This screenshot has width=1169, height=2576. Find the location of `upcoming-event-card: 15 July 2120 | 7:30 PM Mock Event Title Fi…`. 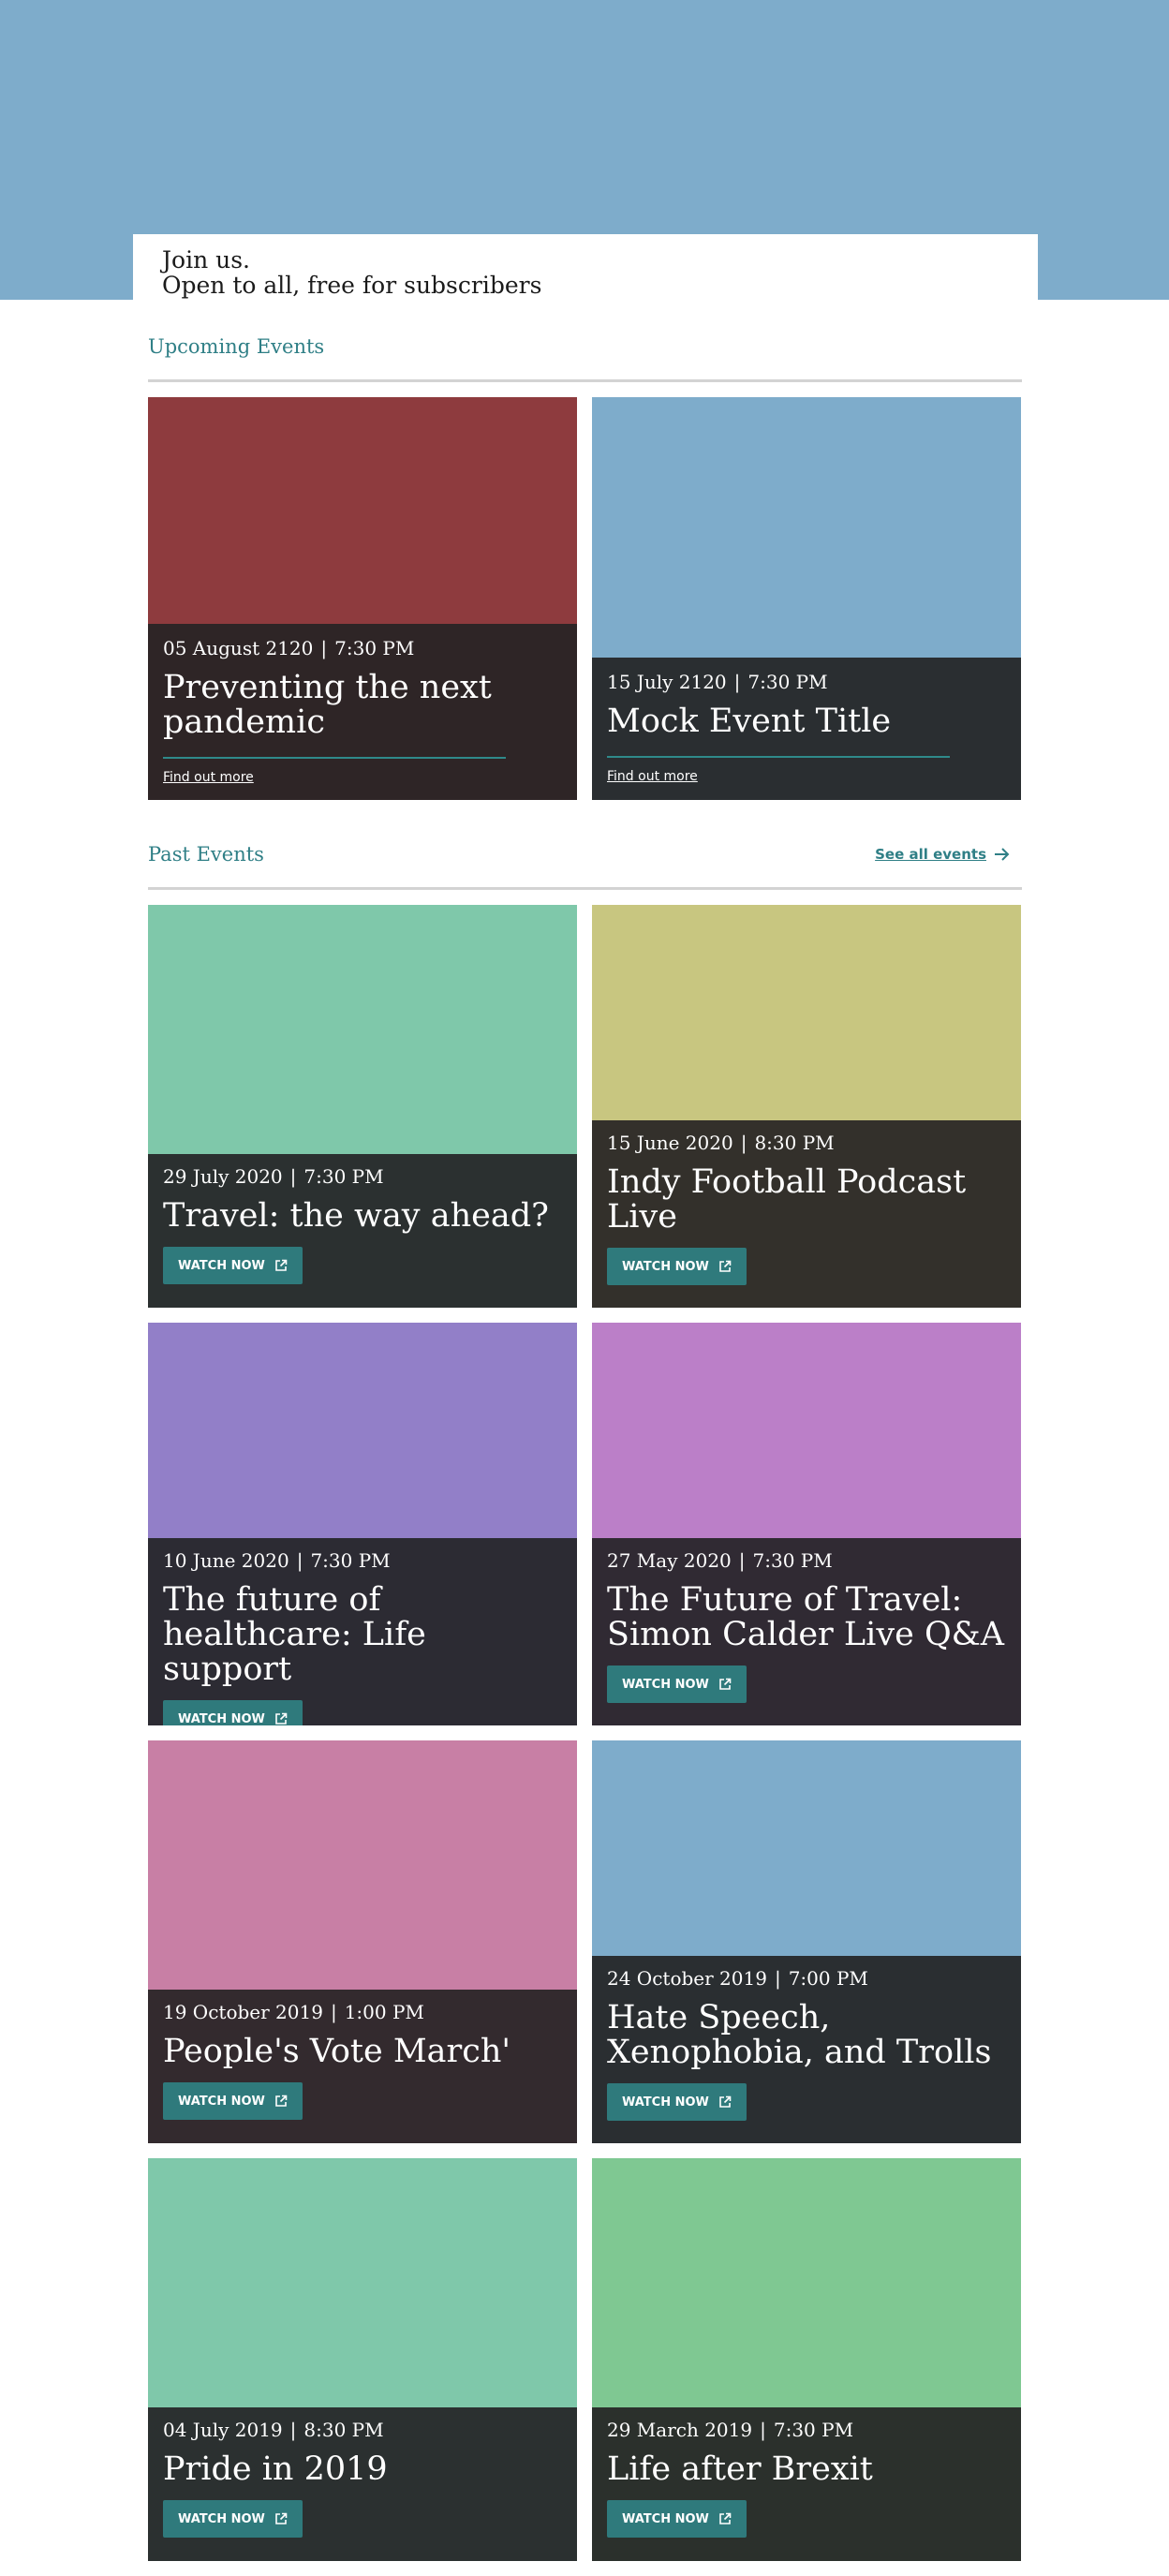

upcoming-event-card: 15 July 2120 | 7:30 PM Mock Event Title Fi… is located at coordinates (806, 598).